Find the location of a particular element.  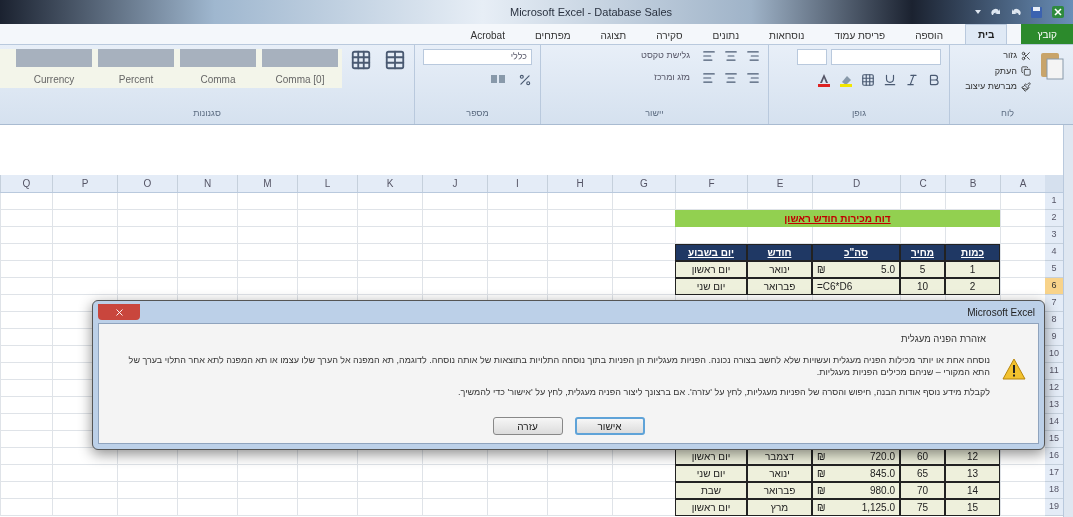

alignment-button: מזג ומרכז is located at coordinates (672, 77).